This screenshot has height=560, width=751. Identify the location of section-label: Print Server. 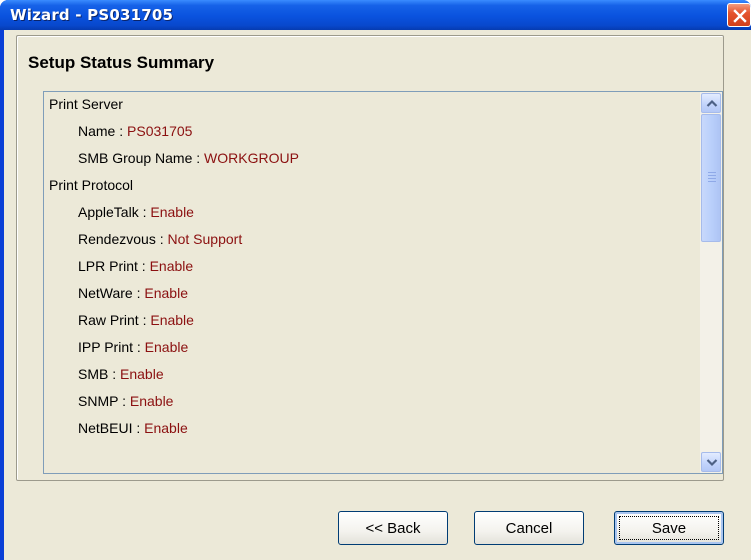
(86, 104).